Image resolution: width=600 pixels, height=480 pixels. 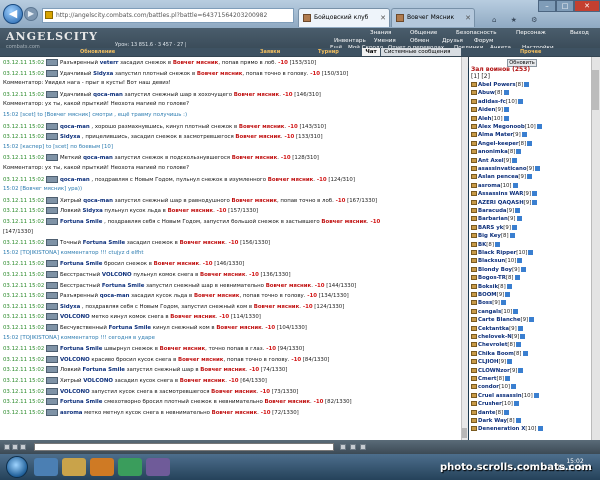 What do you see at coordinates (495, 337) in the screenshot?
I see `player-name: chelovek-N` at bounding box center [495, 337].